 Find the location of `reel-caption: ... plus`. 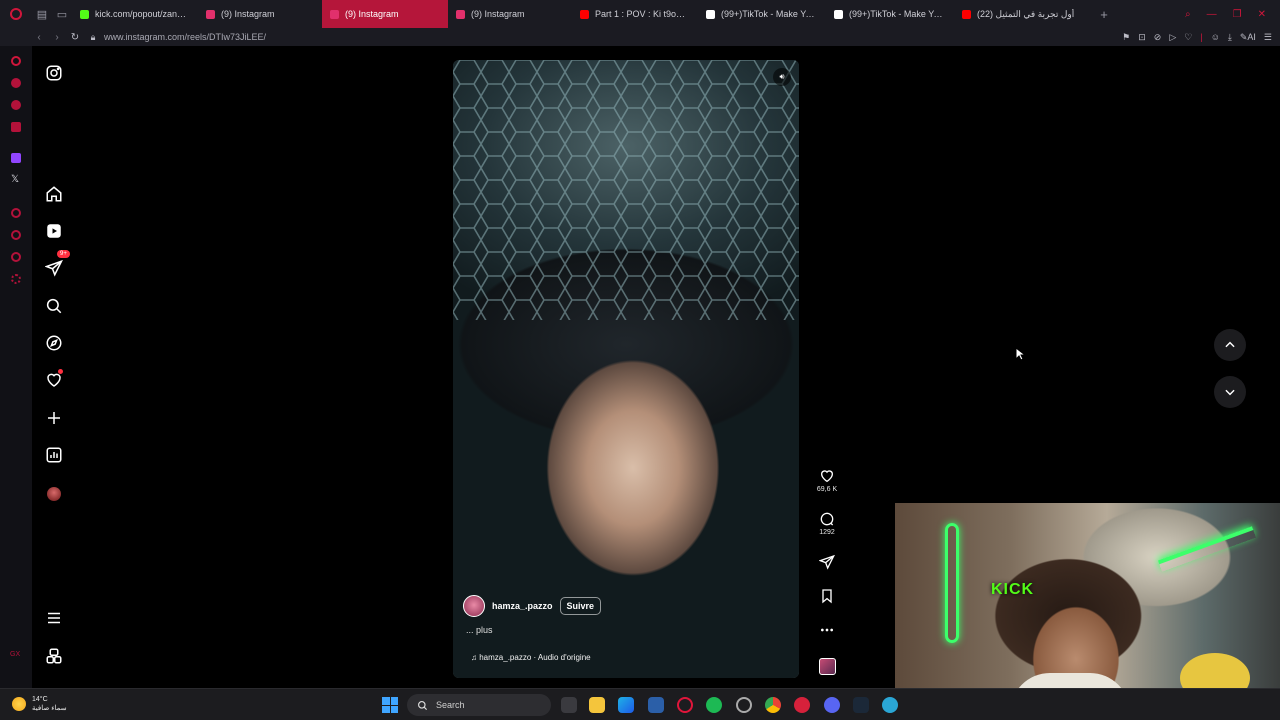

reel-caption: ... plus is located at coordinates (624, 630).